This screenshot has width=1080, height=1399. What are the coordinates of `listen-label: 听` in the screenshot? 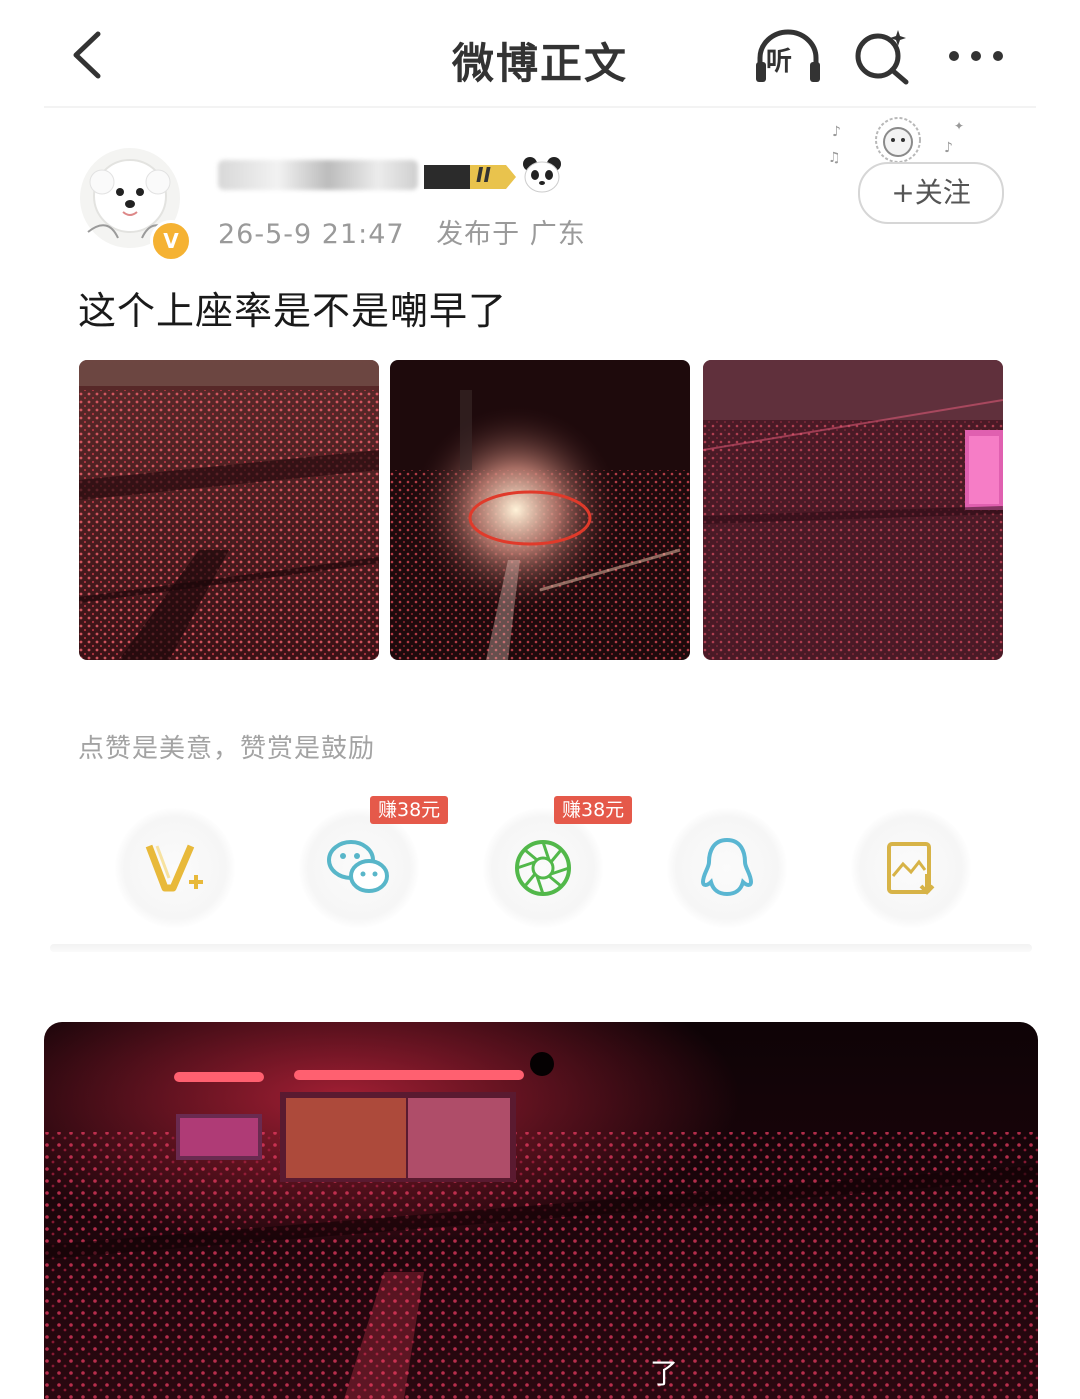 It's located at (779, 62).